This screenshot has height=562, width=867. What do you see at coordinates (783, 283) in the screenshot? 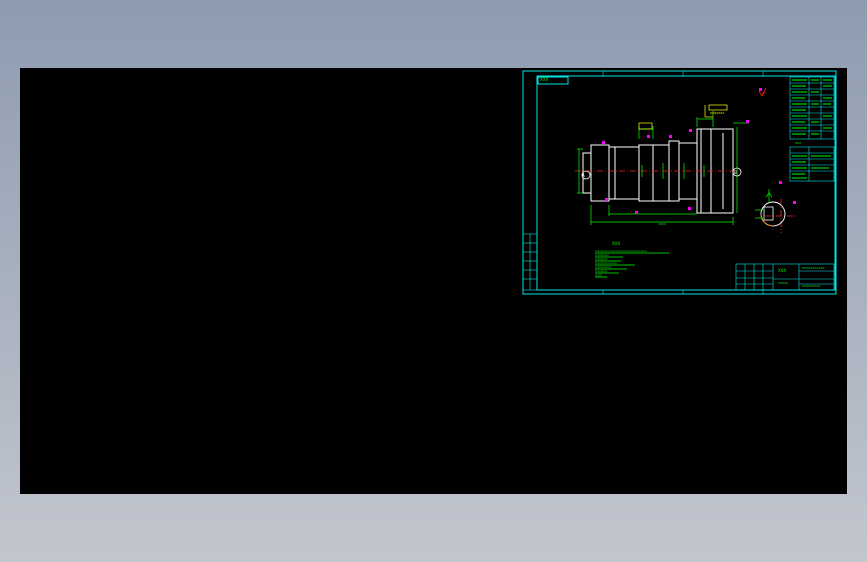
I see `title-block-material: XXXXX` at bounding box center [783, 283].